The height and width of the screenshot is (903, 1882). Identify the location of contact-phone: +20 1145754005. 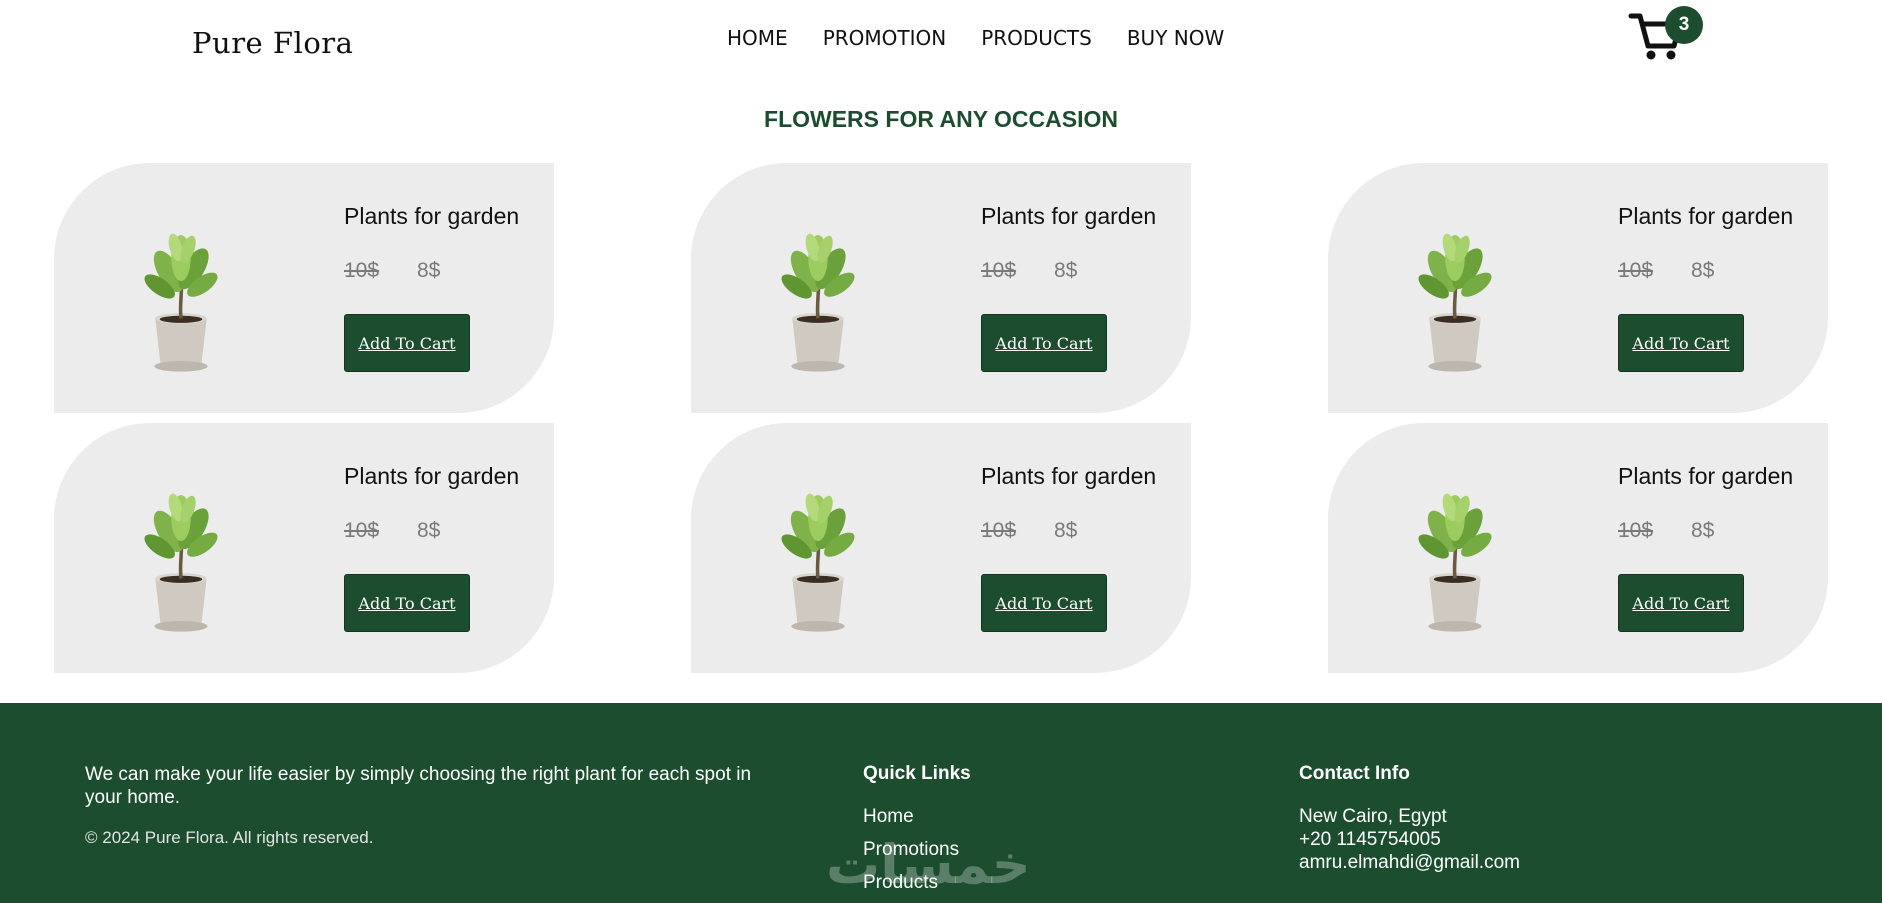
(1370, 839).